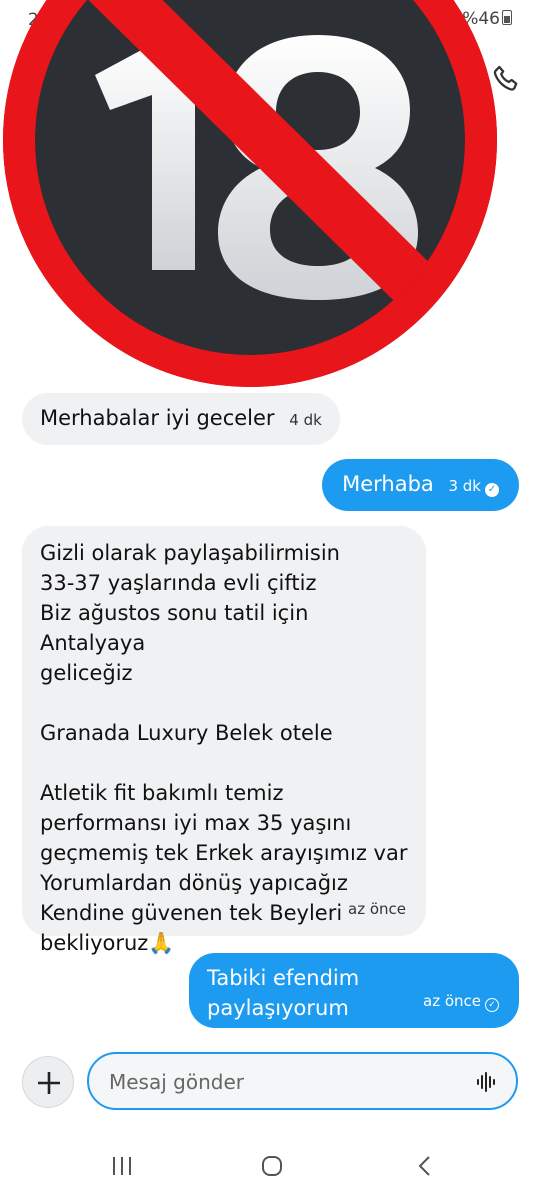 The height and width of the screenshot is (1200, 540). I want to click on system-nav-bar, so click(270, 1170).